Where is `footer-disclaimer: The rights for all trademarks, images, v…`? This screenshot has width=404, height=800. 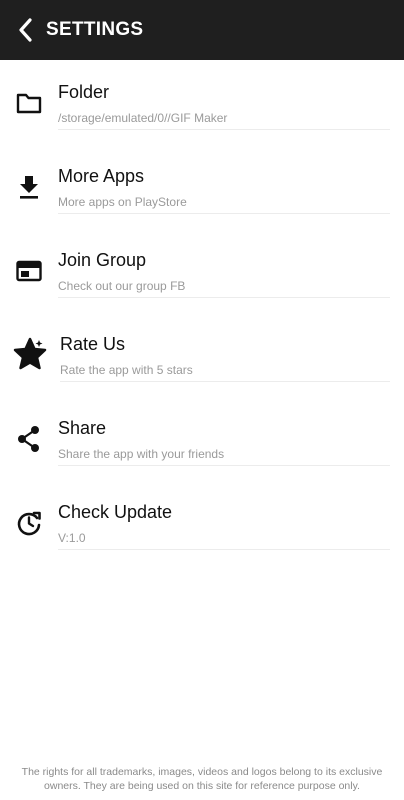 footer-disclaimer: The rights for all trademarks, images, v… is located at coordinates (202, 779).